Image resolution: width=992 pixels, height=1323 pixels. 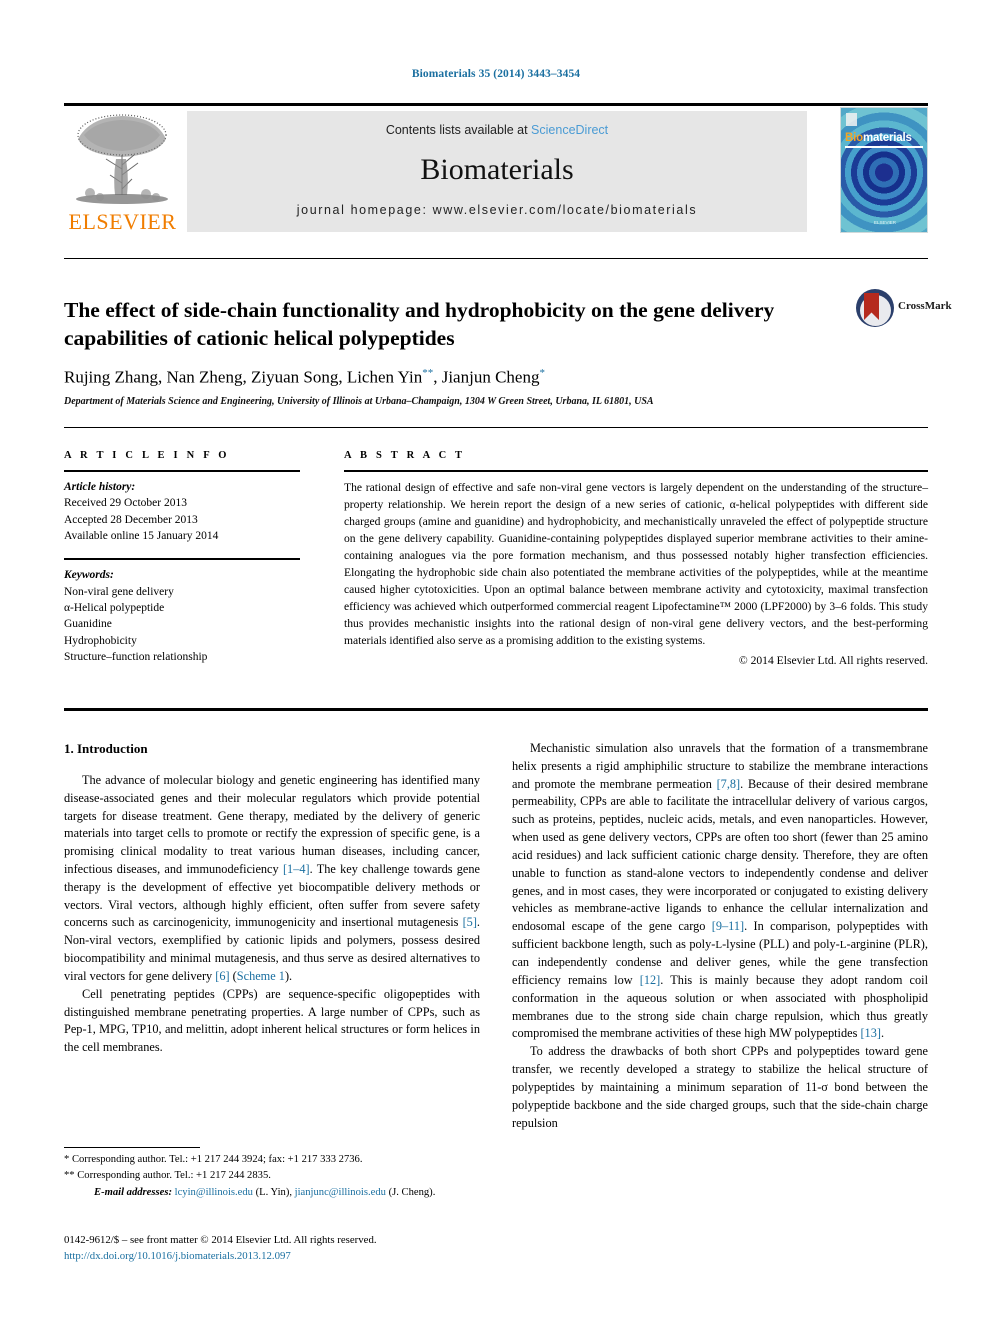 I want to click on email-link-cheng: jianjunc@illinois.edu, so click(x=340, y=1192).